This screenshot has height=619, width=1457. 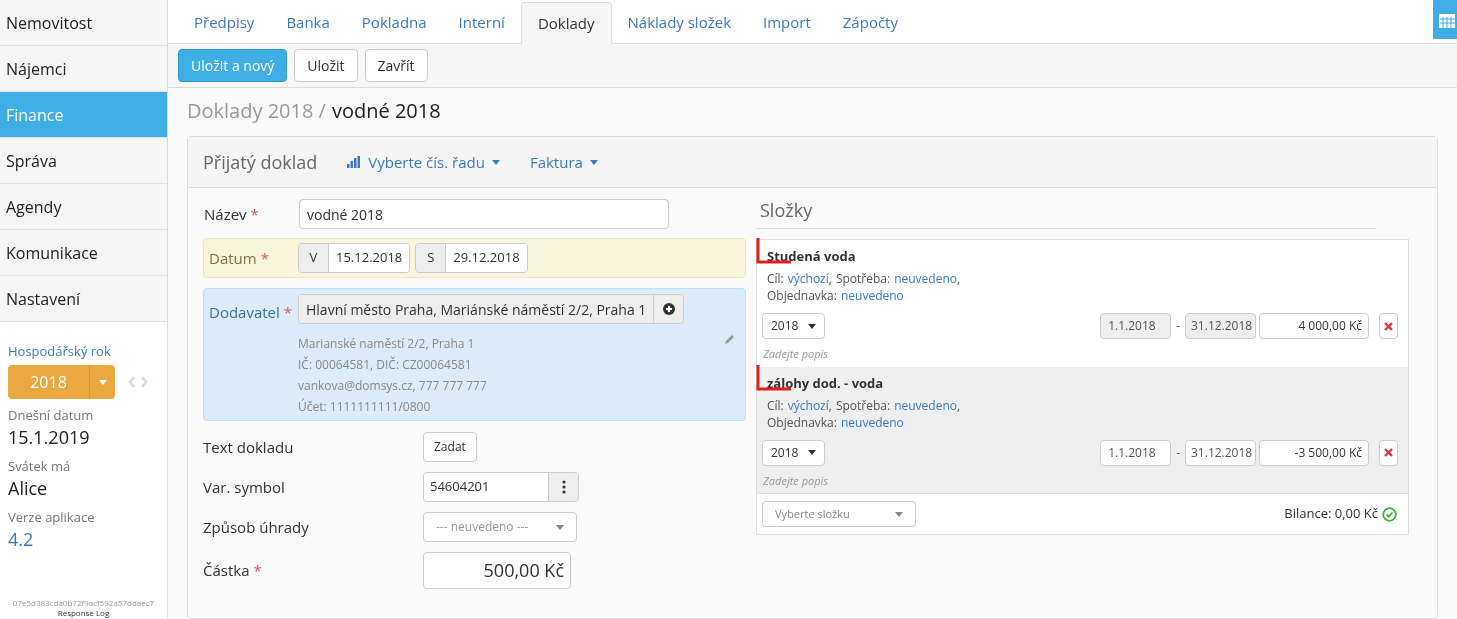 What do you see at coordinates (1445, 19) in the screenshot?
I see `calendar-button` at bounding box center [1445, 19].